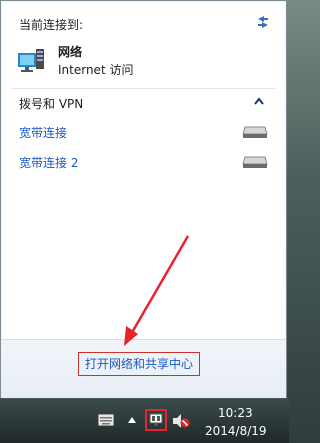  I want to click on clock-time: 10:23, so click(235, 413).